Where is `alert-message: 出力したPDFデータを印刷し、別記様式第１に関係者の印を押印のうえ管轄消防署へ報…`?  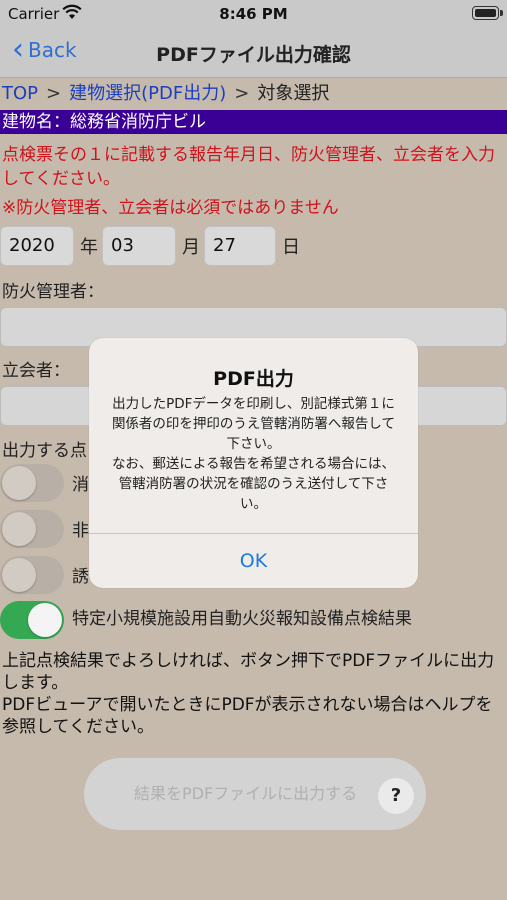
alert-message: 出力したPDFデータを印刷し、別記様式第１に関係者の印を押印のうえ管轄消防署へ報… is located at coordinates (253, 454).